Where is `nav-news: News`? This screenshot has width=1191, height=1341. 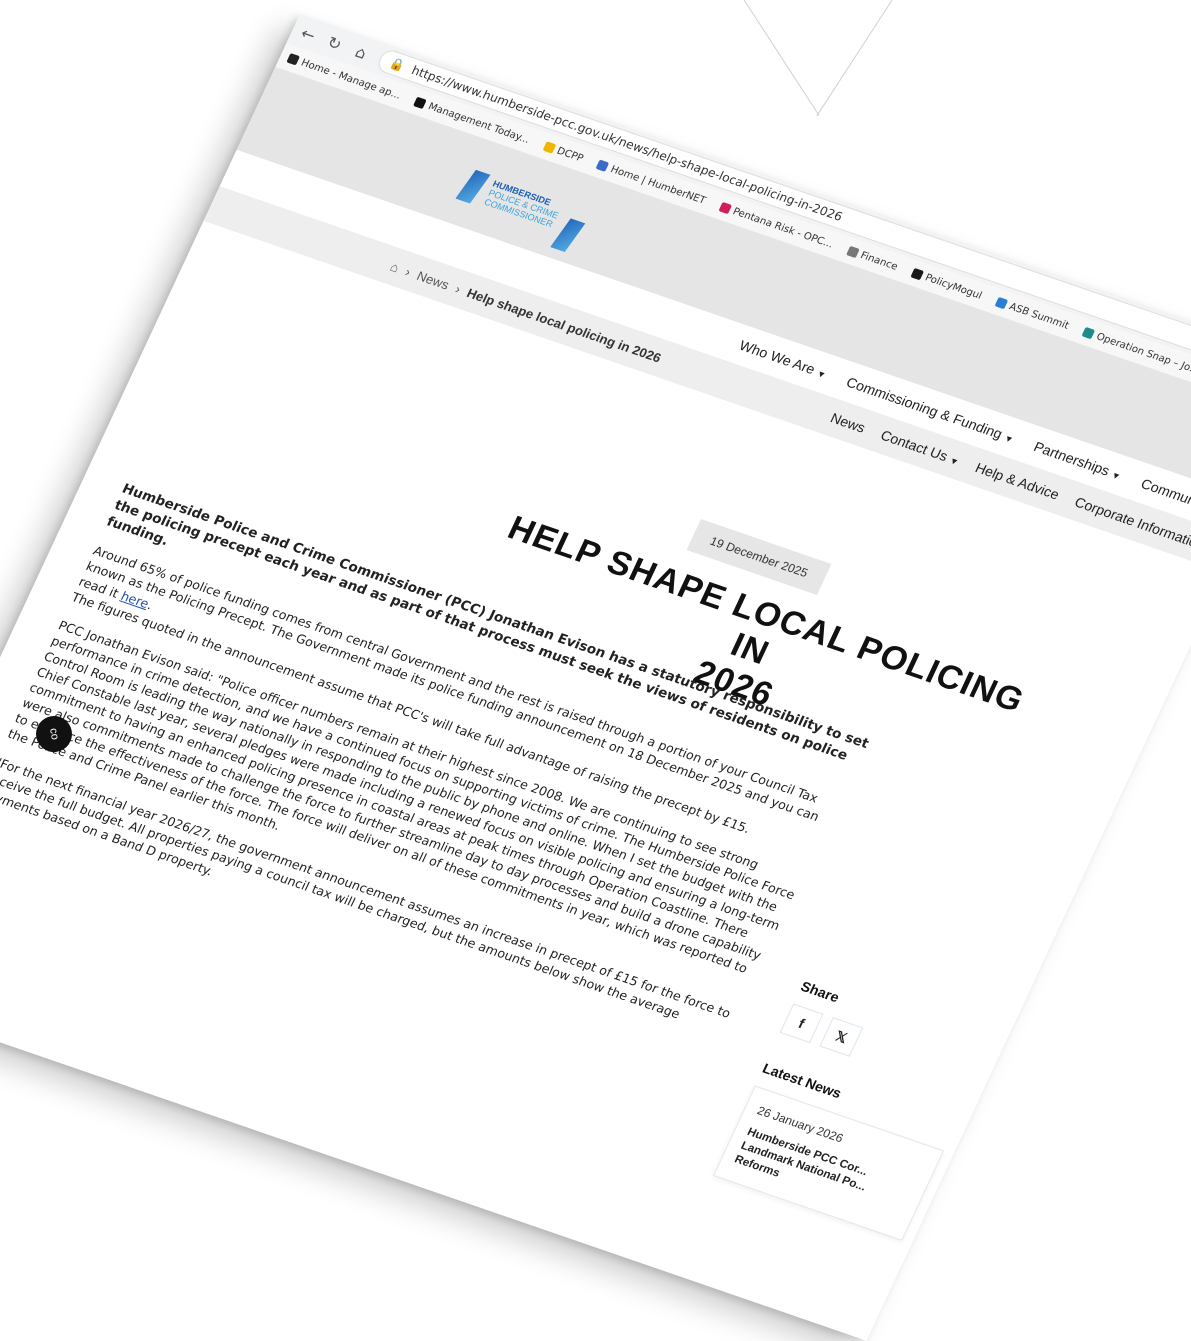 nav-news: News is located at coordinates (848, 423).